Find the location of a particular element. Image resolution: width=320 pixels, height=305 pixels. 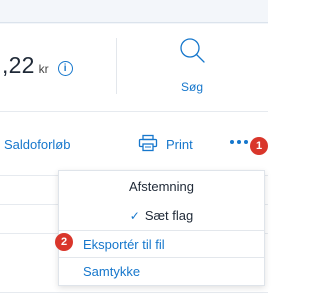

balance-history-link: Saldoforløb is located at coordinates (37, 144).